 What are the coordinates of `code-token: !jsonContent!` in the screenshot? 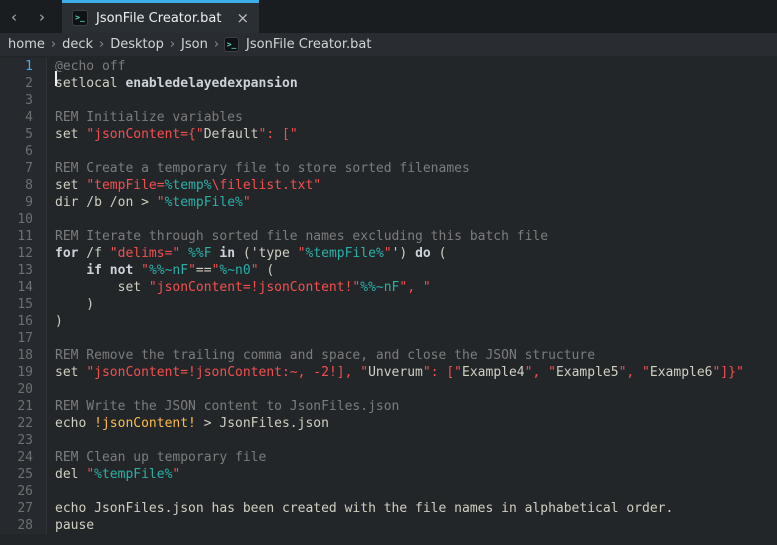 It's located at (145, 423).